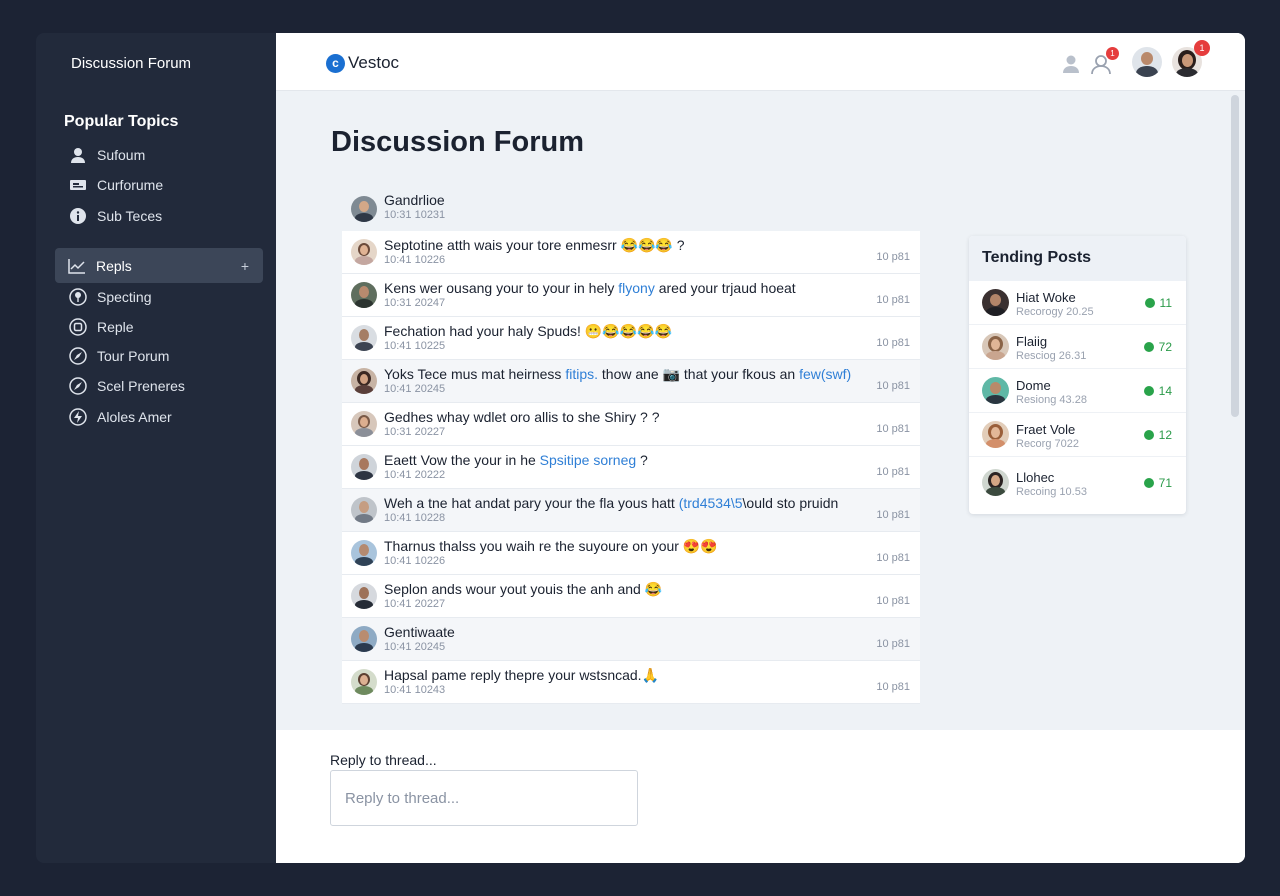  Describe the element at coordinates (159, 327) in the screenshot. I see `sidebar-item-reple: Reple` at that location.